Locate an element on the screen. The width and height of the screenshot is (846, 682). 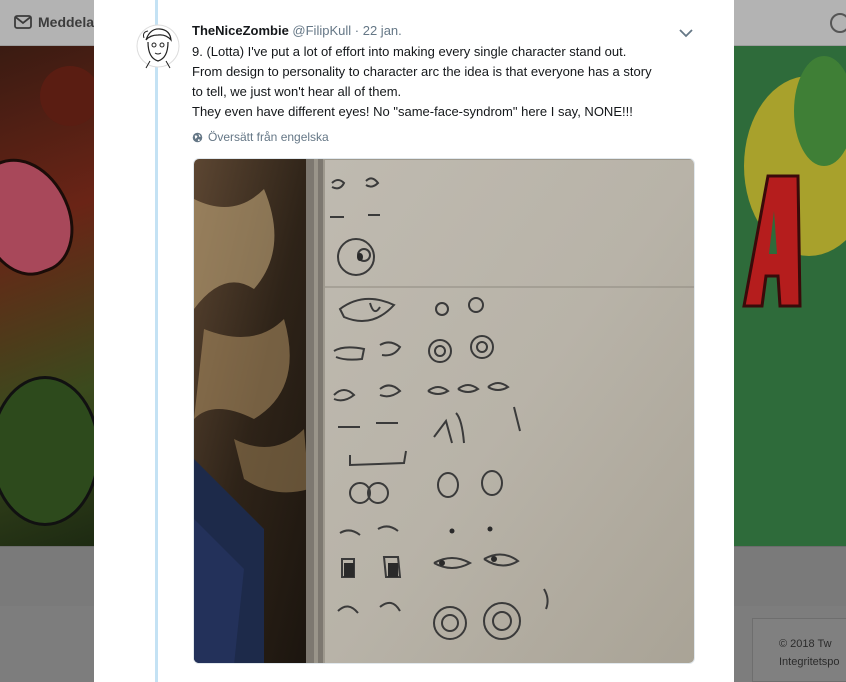
translate-label: Översätt från engelska is located at coordinates (268, 137).